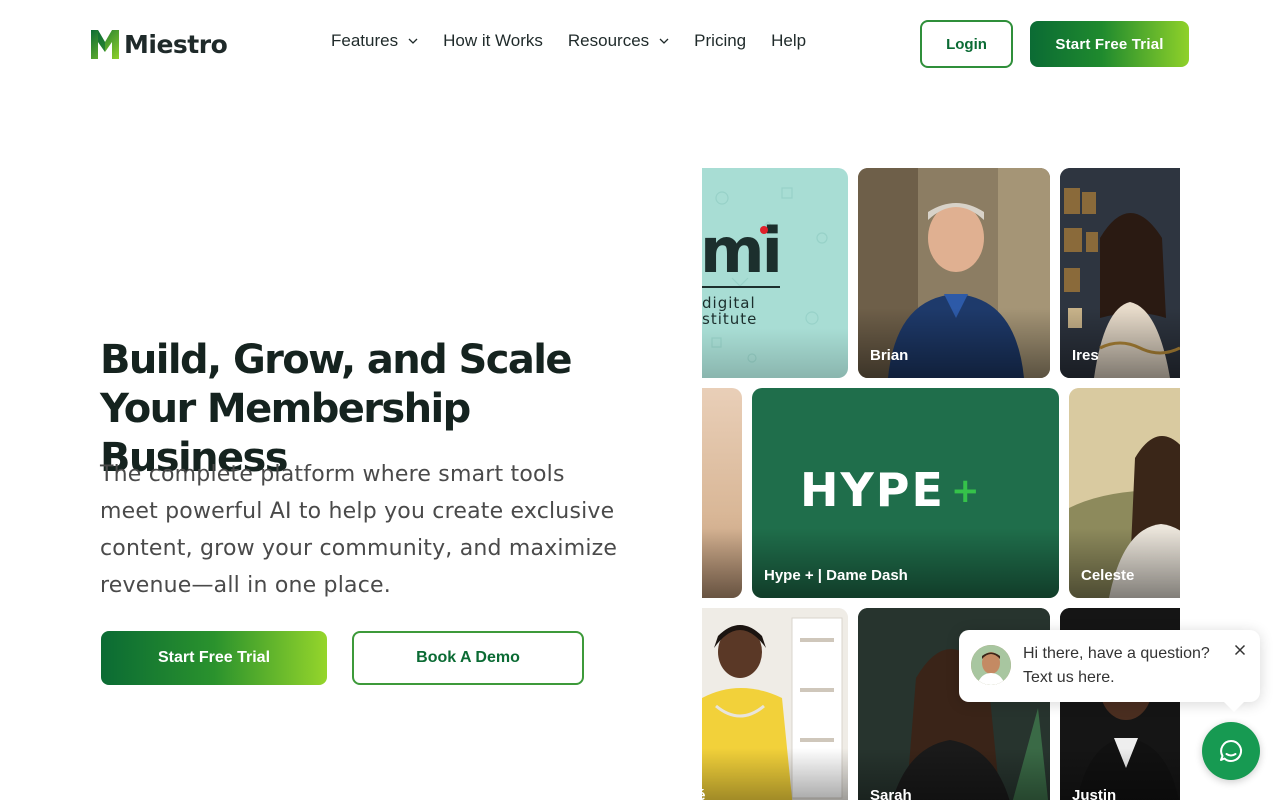  I want to click on login-button: Login, so click(966, 44).